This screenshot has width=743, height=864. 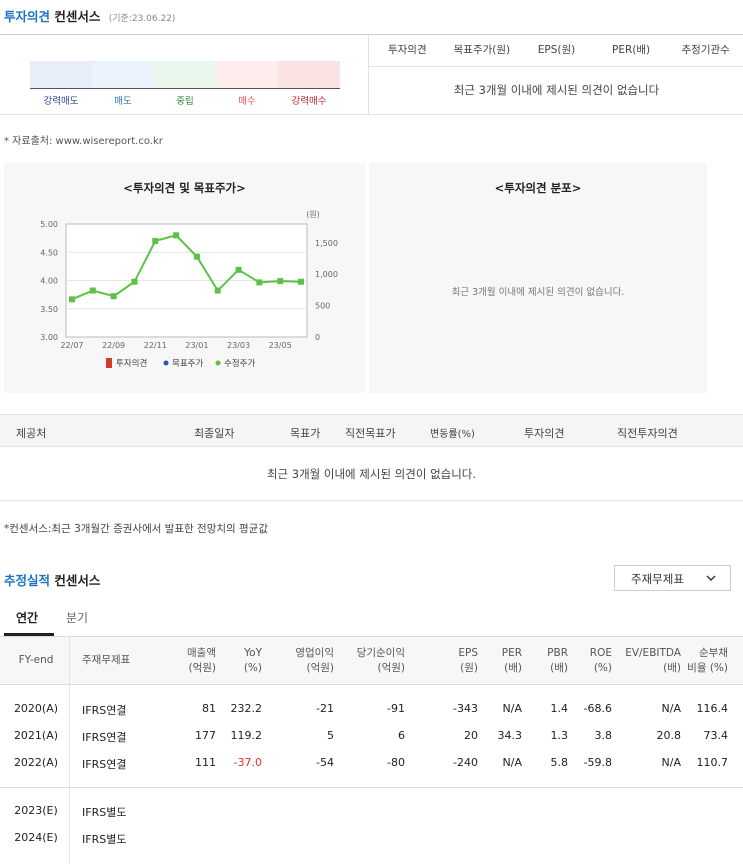 I want to click on provider-column-header: 직전목표가, so click(x=370, y=433).